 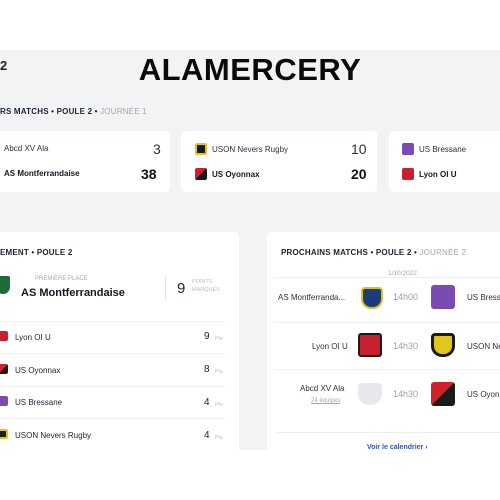 What do you see at coordinates (149, 174) in the screenshot?
I see `result-1-away-score: 38` at bounding box center [149, 174].